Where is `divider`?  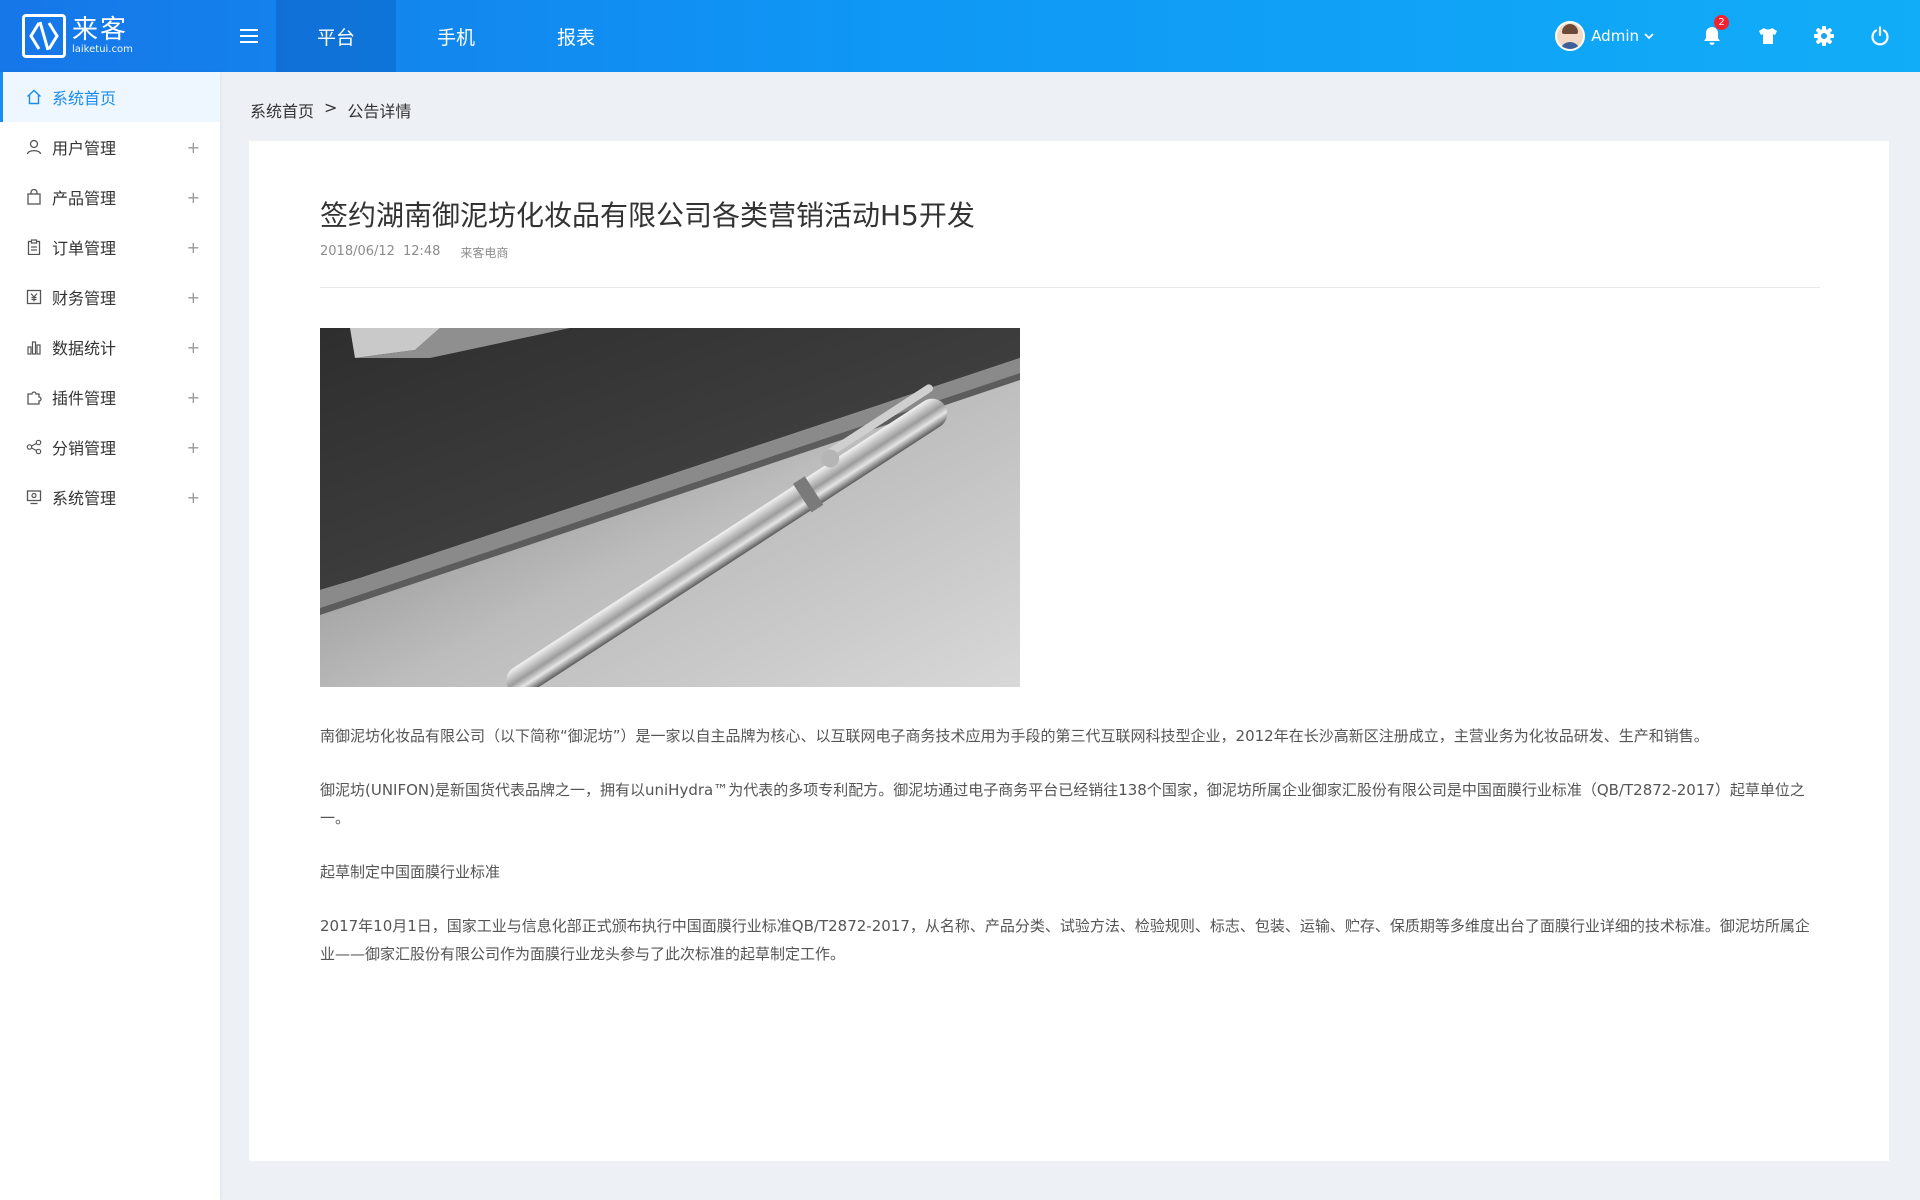
divider is located at coordinates (1070, 287).